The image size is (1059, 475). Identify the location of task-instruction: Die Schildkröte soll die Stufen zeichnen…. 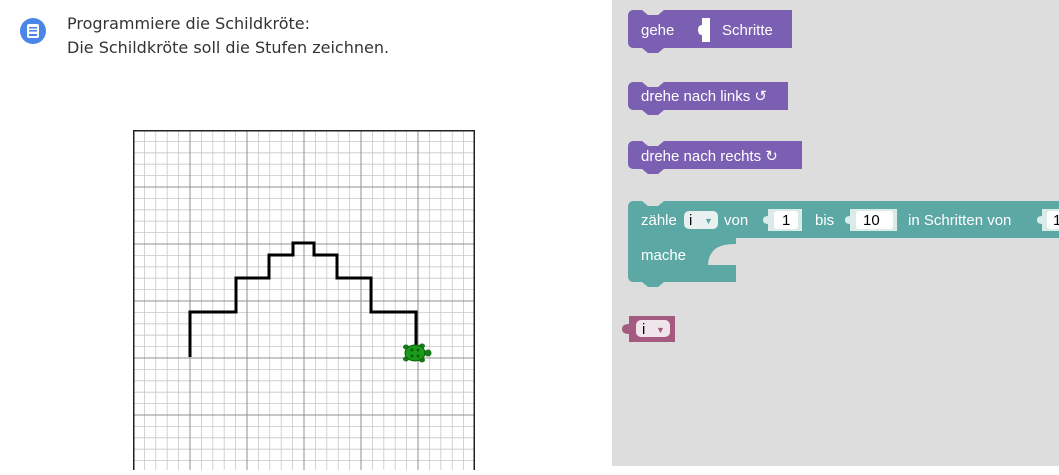
(228, 47).